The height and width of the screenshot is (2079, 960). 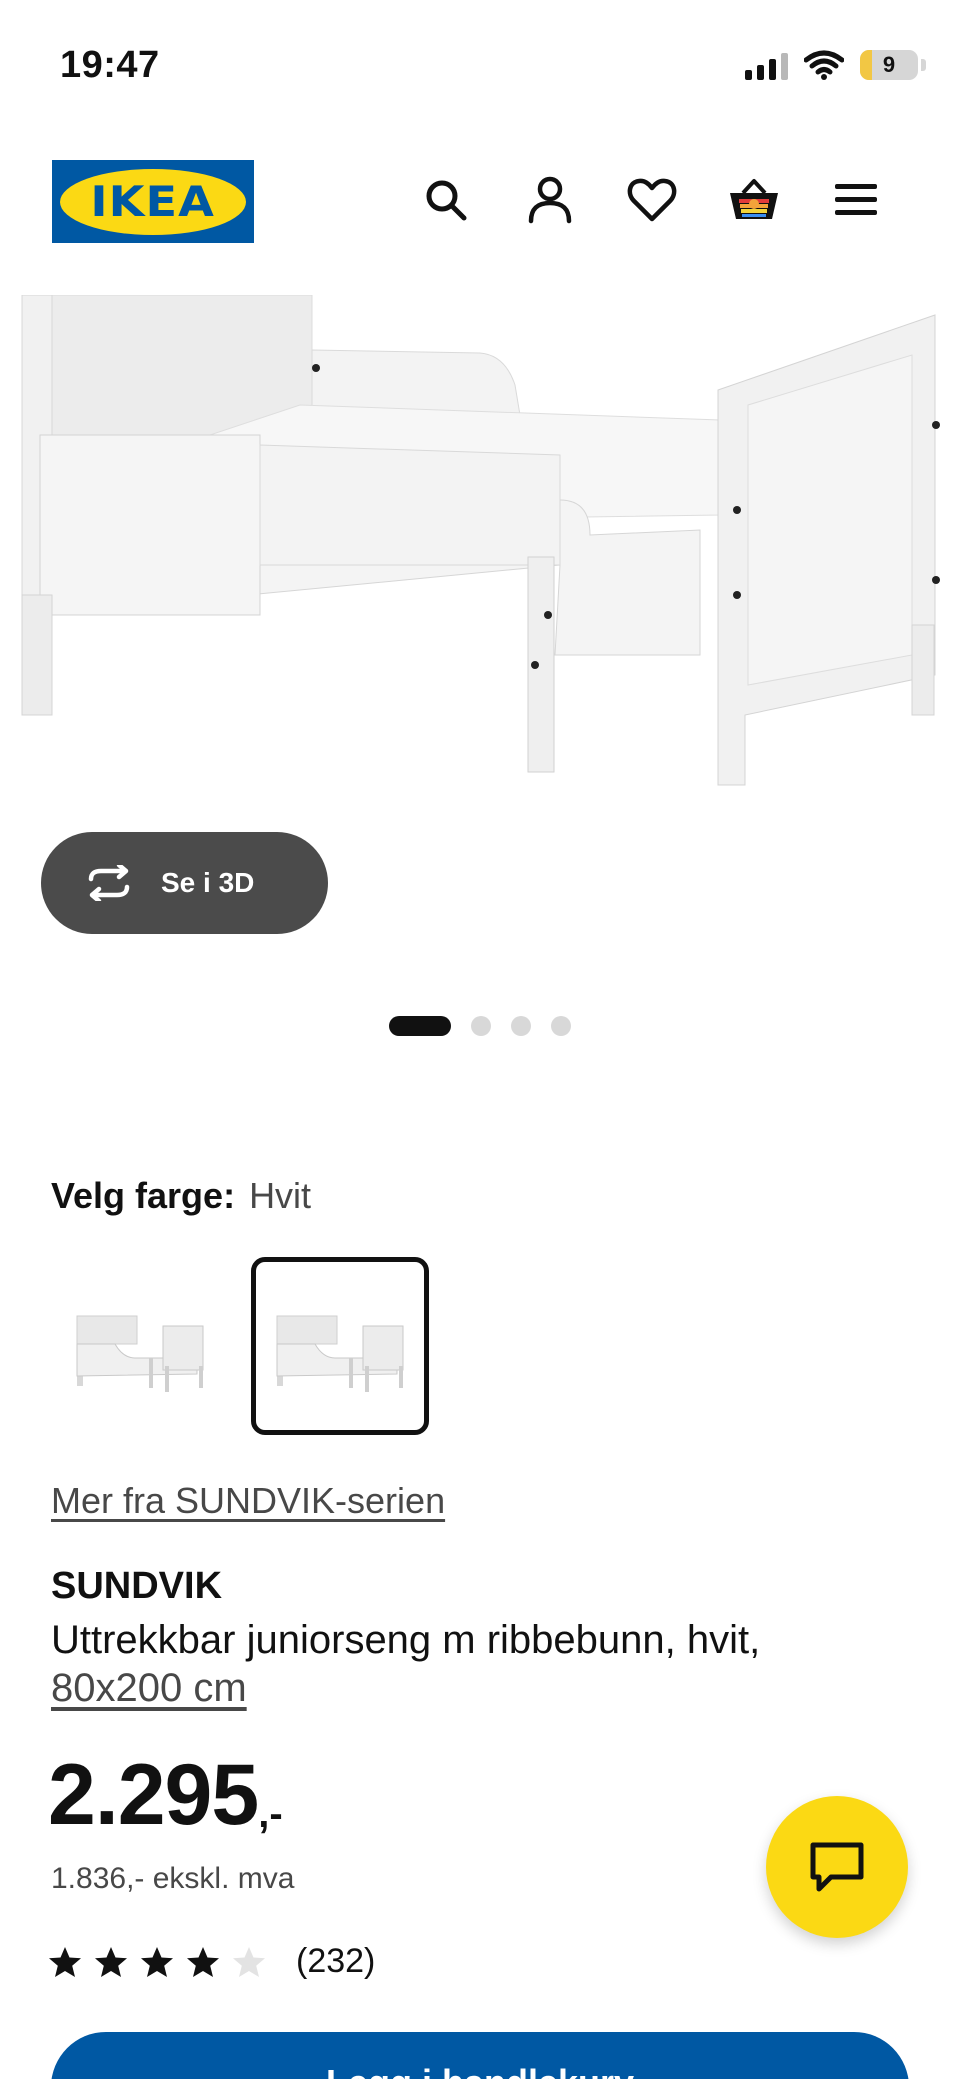 I want to click on battery-icon: 9, so click(x=889, y=65).